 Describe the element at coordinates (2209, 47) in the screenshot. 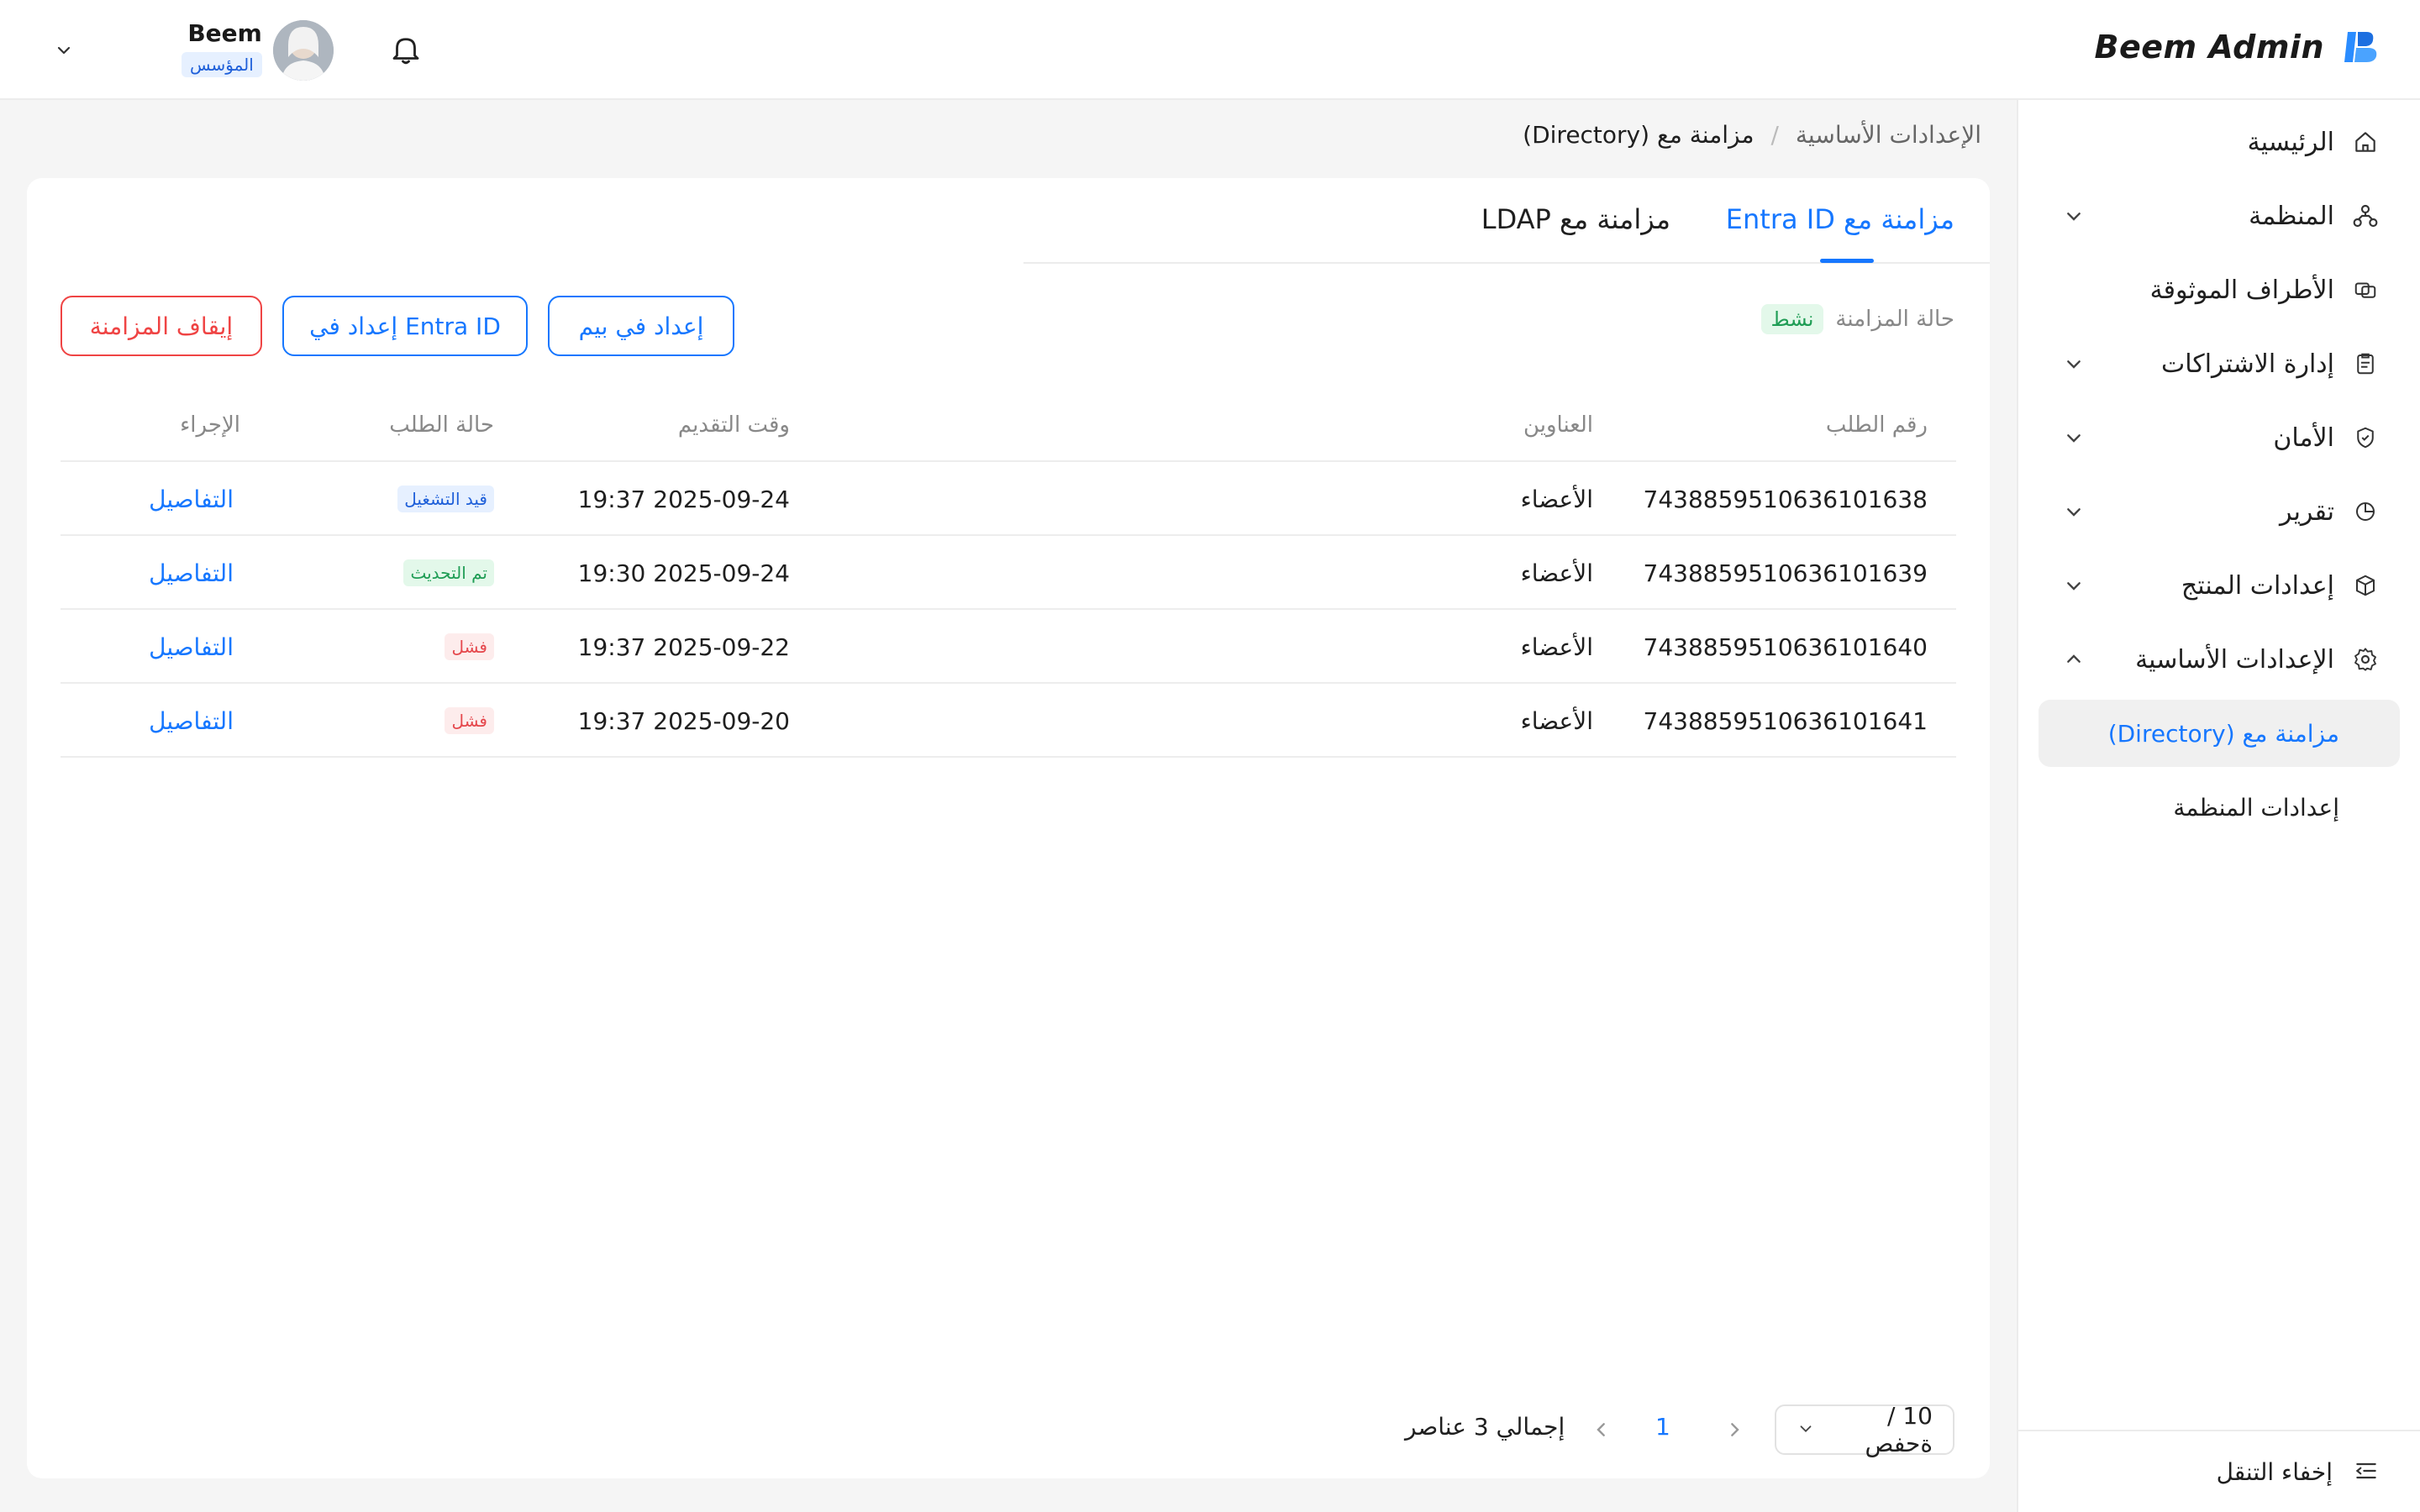

I see `brand-name: Beem Admin` at that location.